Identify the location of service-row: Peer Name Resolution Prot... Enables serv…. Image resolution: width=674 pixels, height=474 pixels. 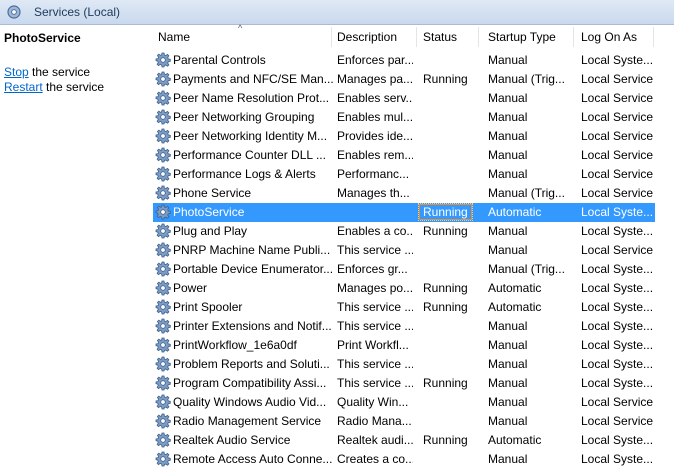
(404, 98).